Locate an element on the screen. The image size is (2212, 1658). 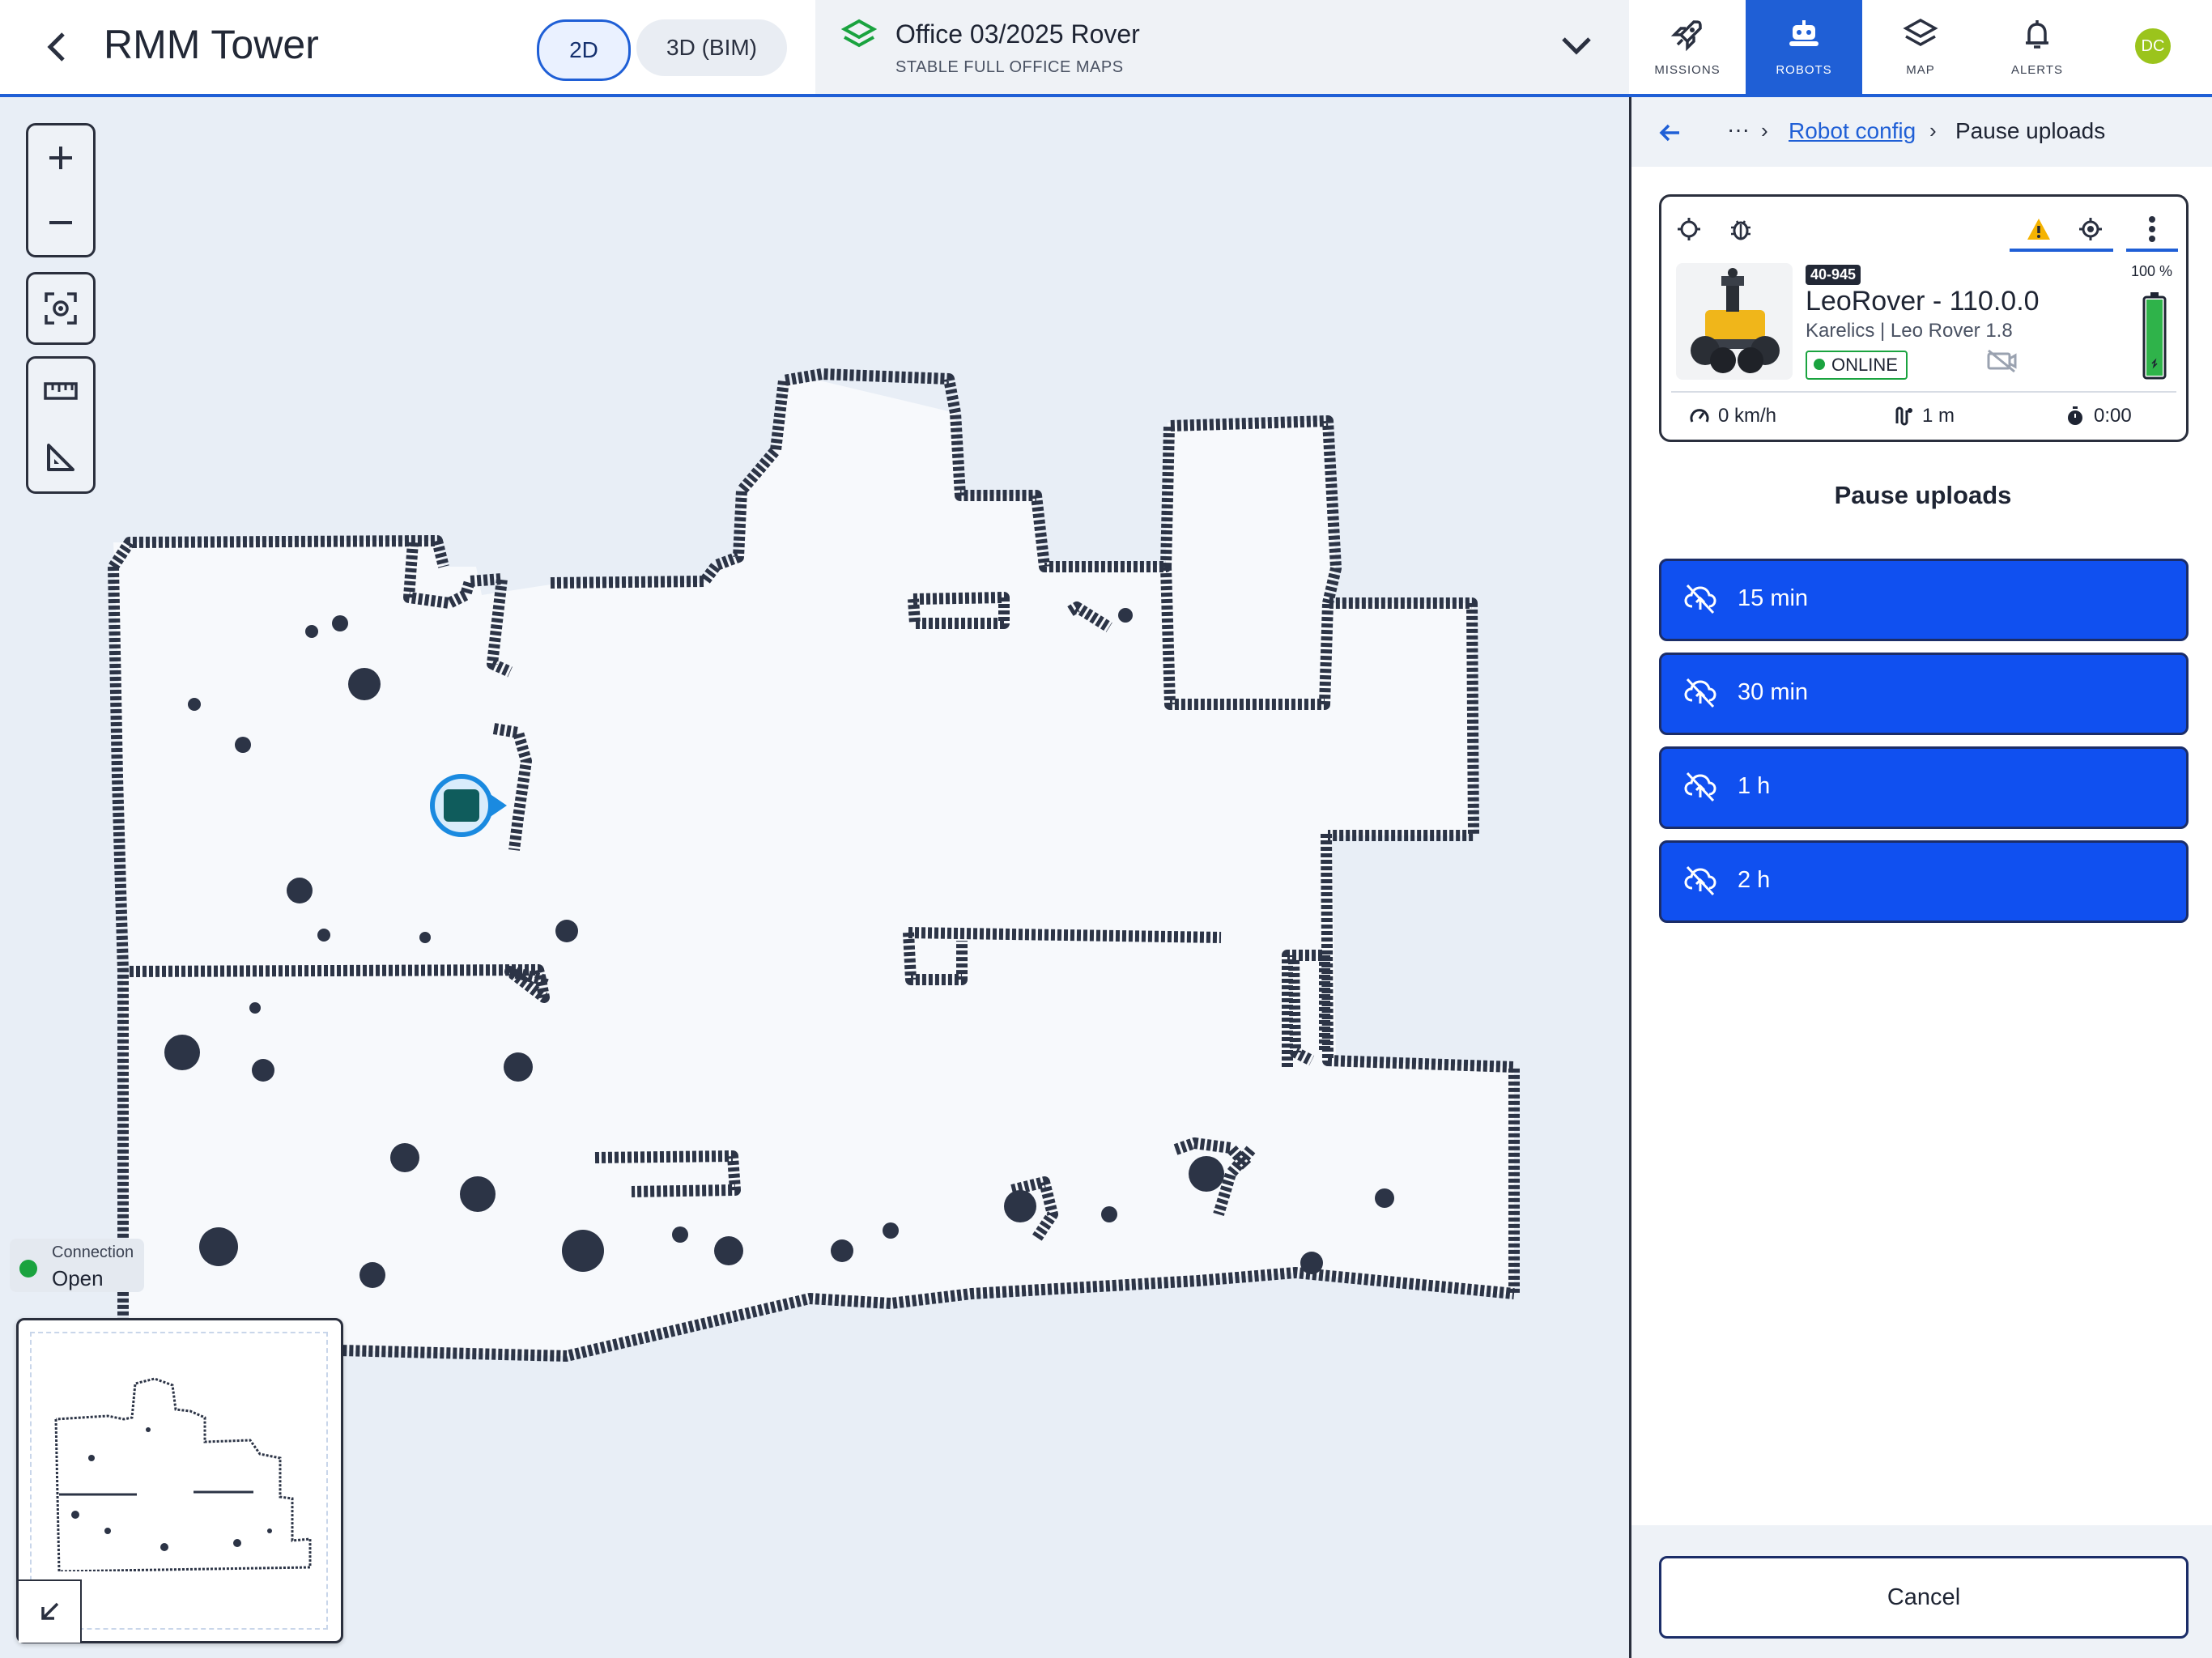
more-vertical-icon is located at coordinates (2152, 229).